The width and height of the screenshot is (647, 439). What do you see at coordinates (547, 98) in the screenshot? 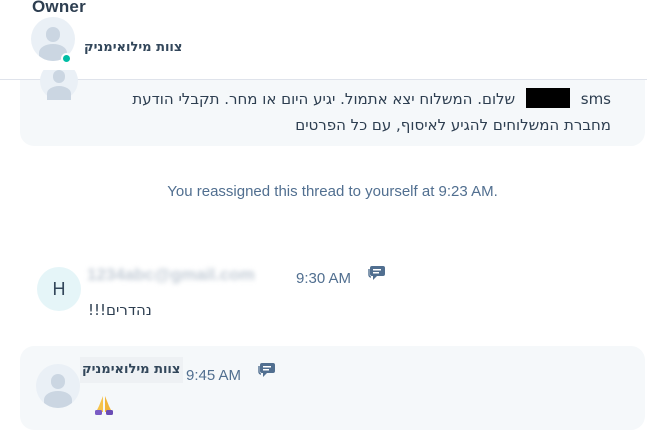
I see `redaction-block` at bounding box center [547, 98].